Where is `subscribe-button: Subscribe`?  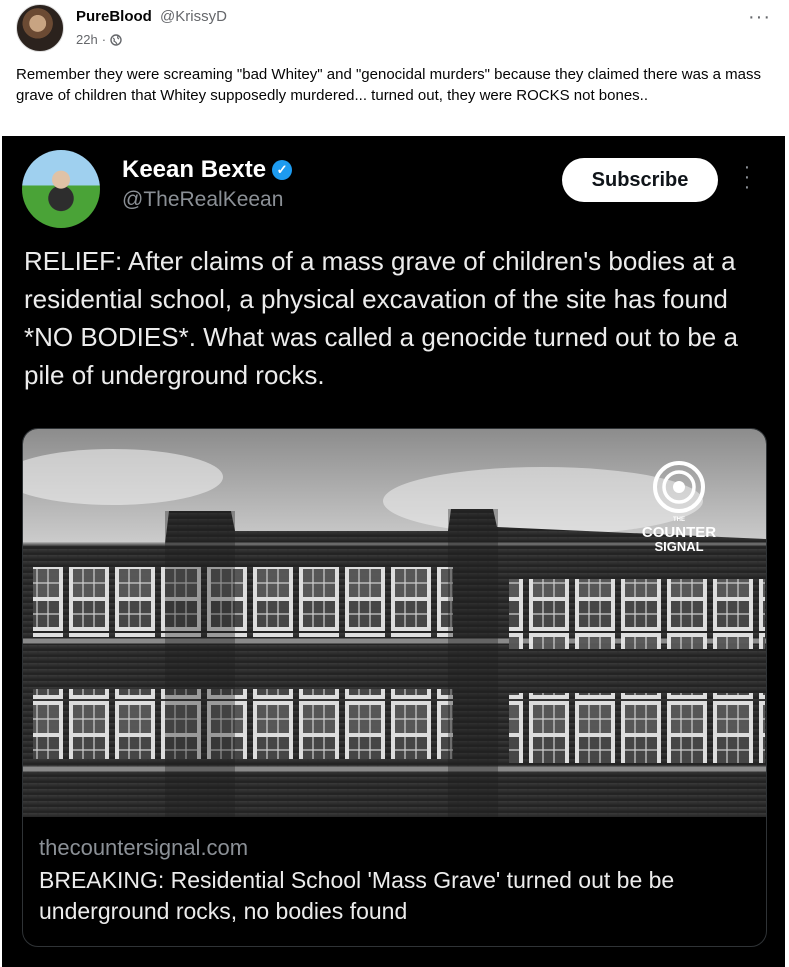 subscribe-button: Subscribe is located at coordinates (640, 180).